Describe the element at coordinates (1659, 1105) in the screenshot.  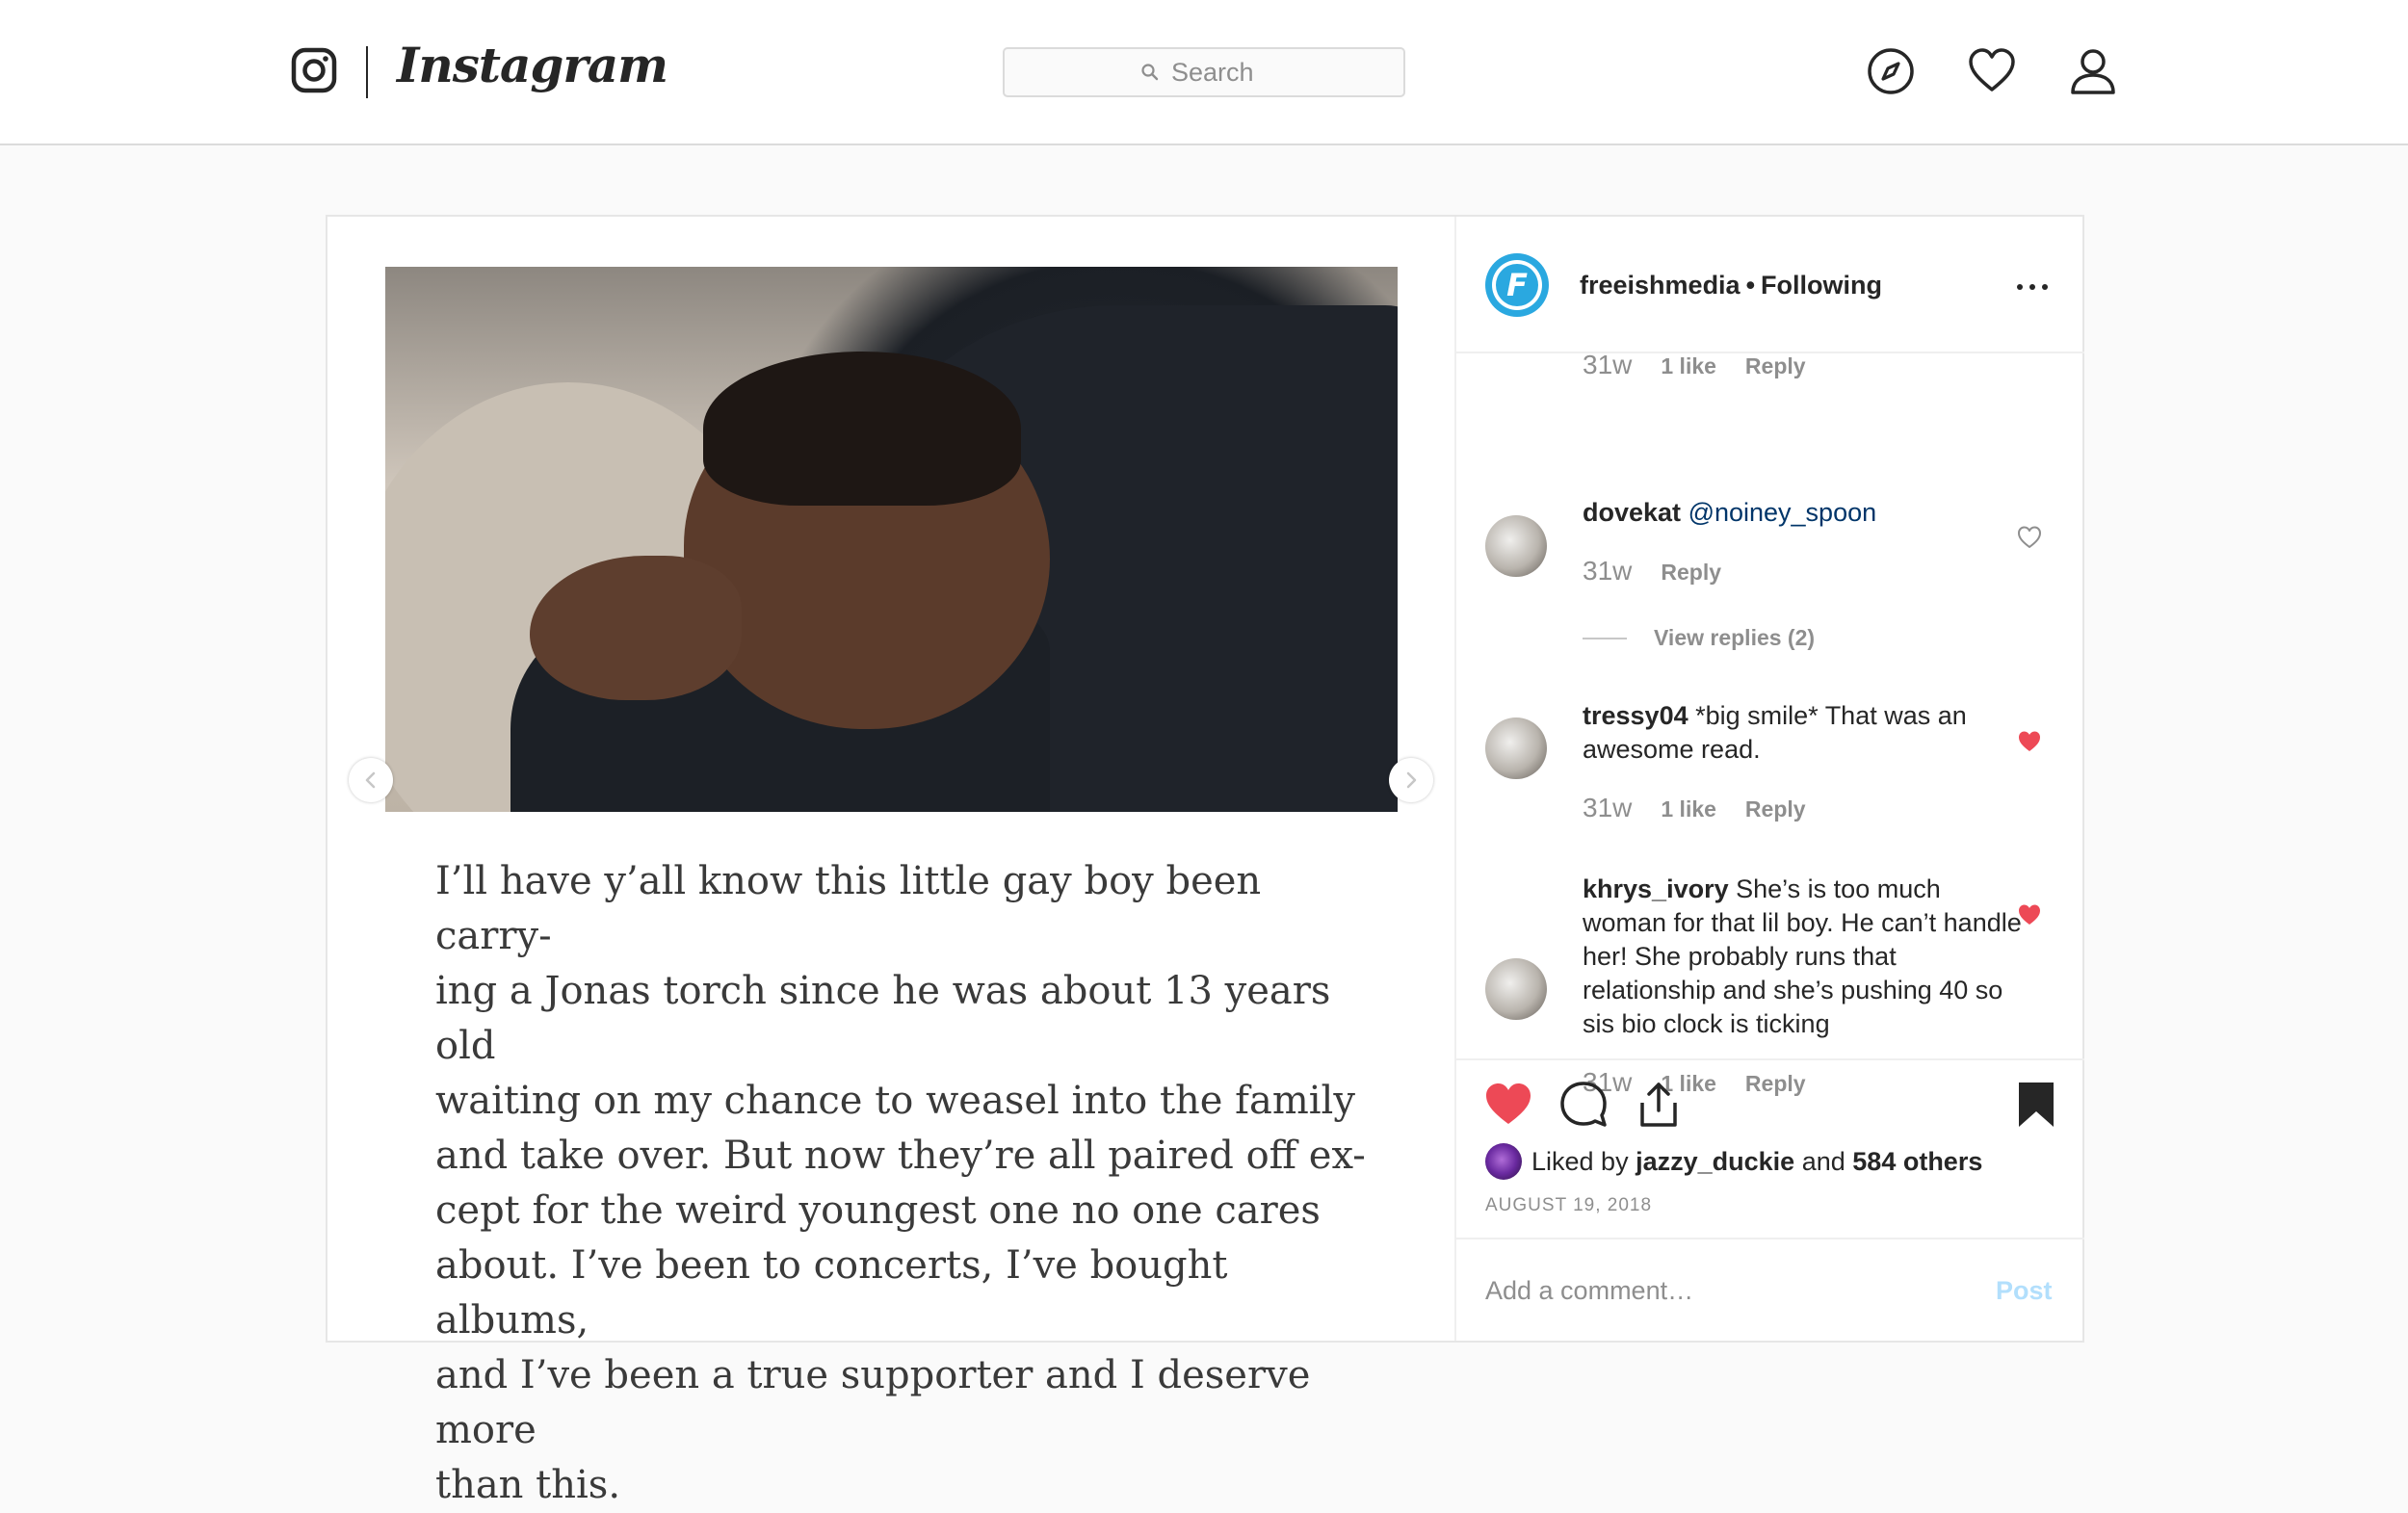
I see `share-icon` at that location.